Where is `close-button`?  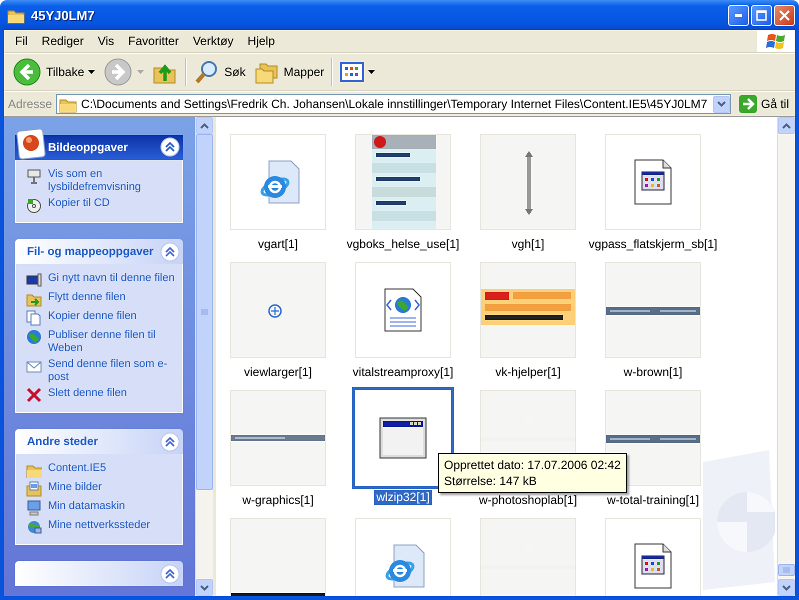 close-button is located at coordinates (784, 15).